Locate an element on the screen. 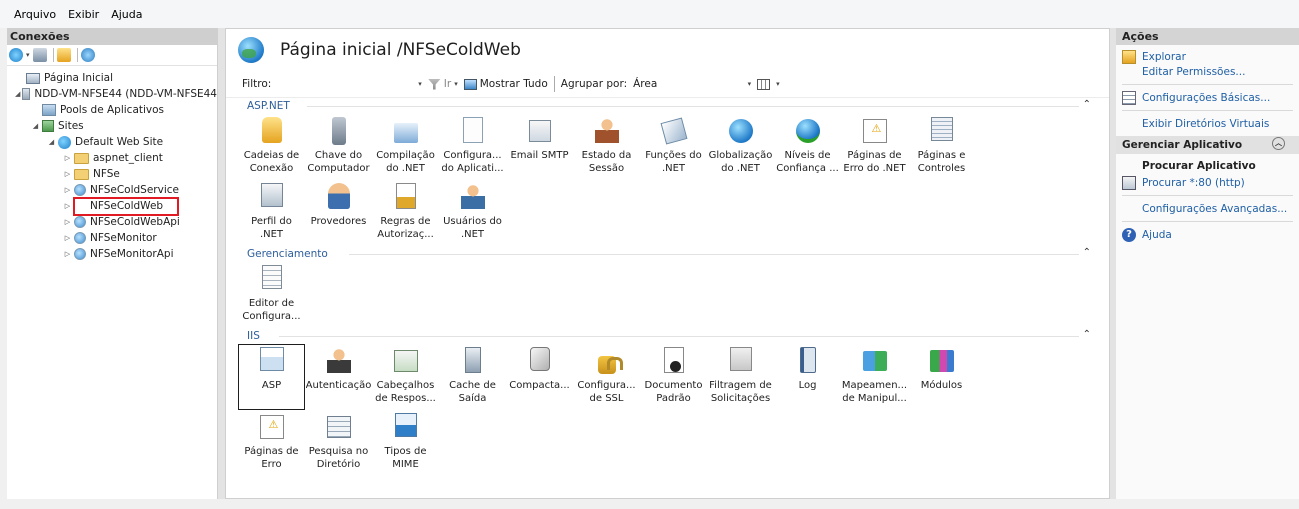 Image resolution: width=1299 pixels, height=509 pixels. feature-tile: Cadeias de Conexão is located at coordinates (271, 147).